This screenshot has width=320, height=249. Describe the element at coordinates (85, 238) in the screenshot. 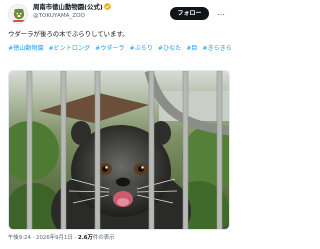

I see `views-count: 2.6万` at that location.